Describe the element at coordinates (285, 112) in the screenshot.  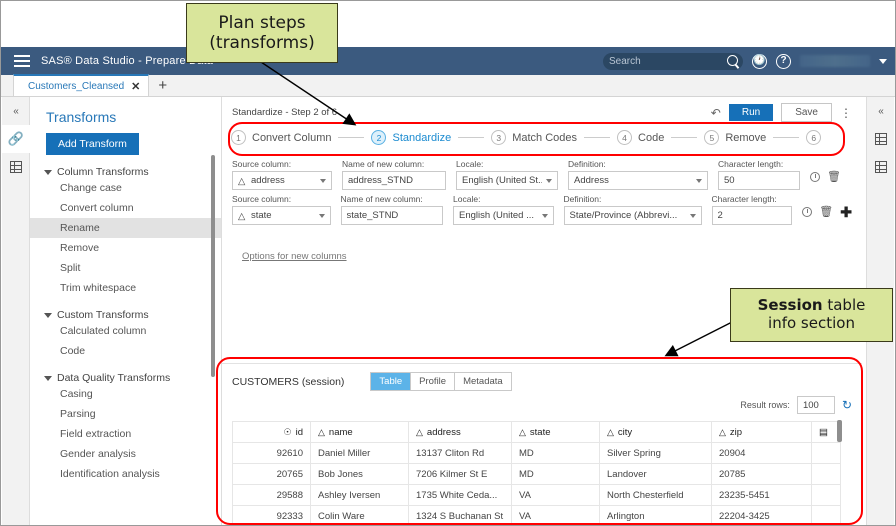
I see `step-title: Standardize - Step 2 of 6` at that location.